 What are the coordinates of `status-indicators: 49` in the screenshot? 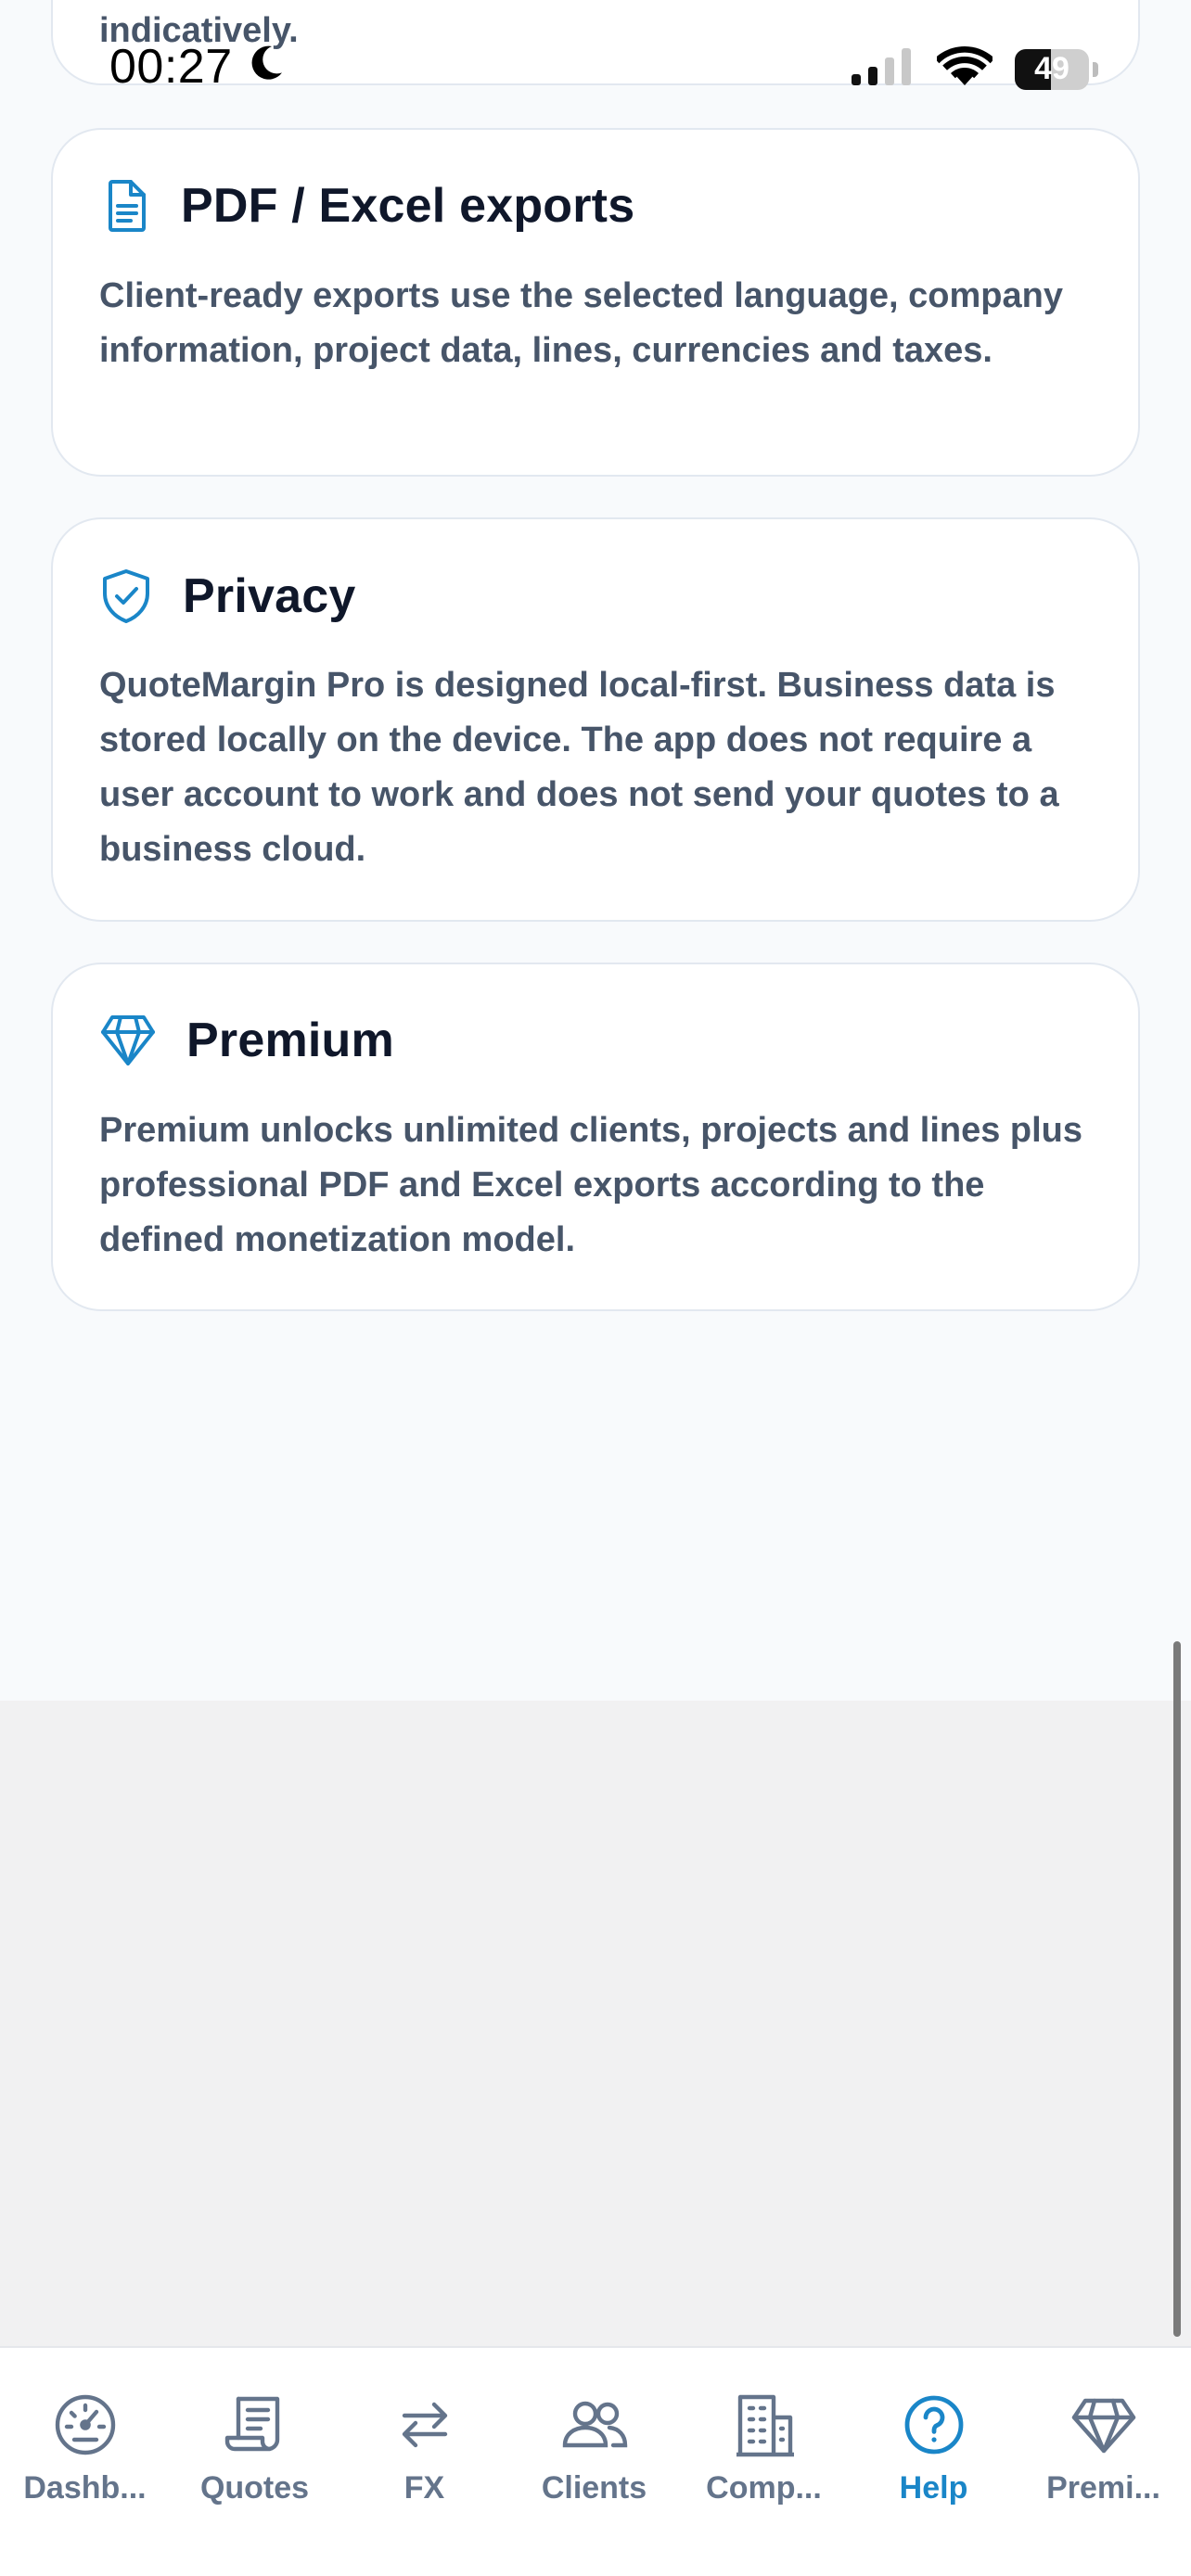 It's located at (975, 69).